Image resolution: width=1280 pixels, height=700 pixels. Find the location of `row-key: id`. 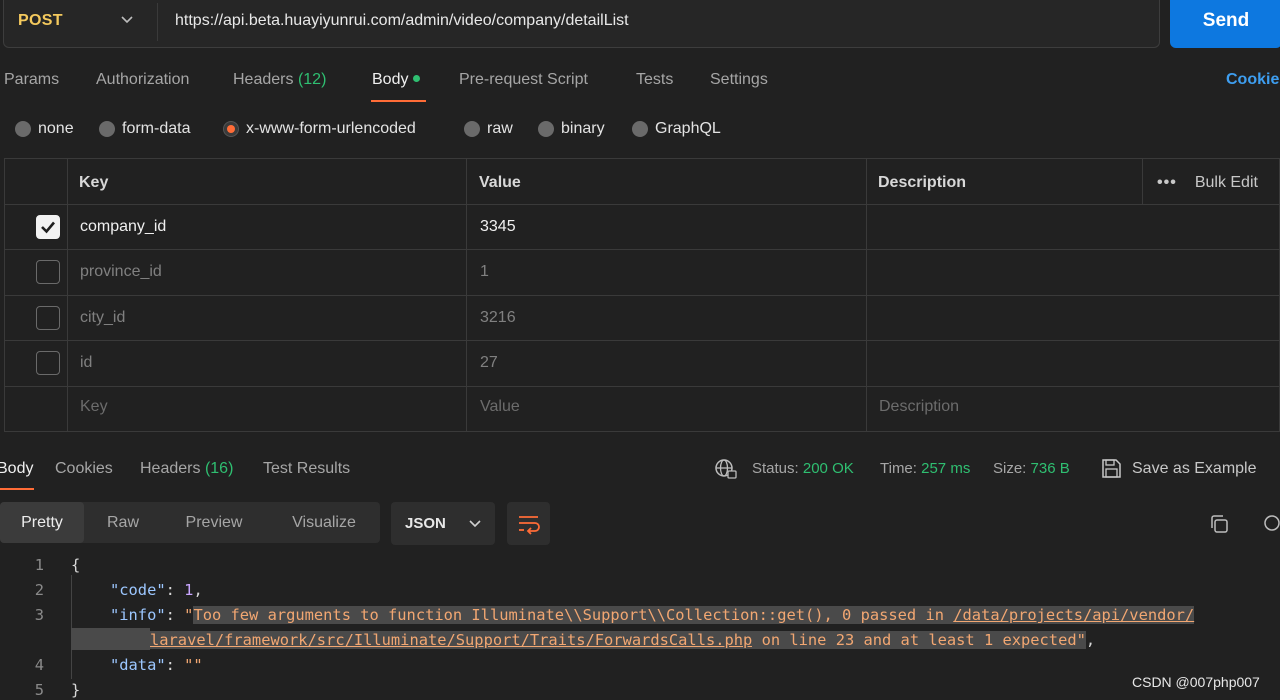

row-key: id is located at coordinates (86, 363).